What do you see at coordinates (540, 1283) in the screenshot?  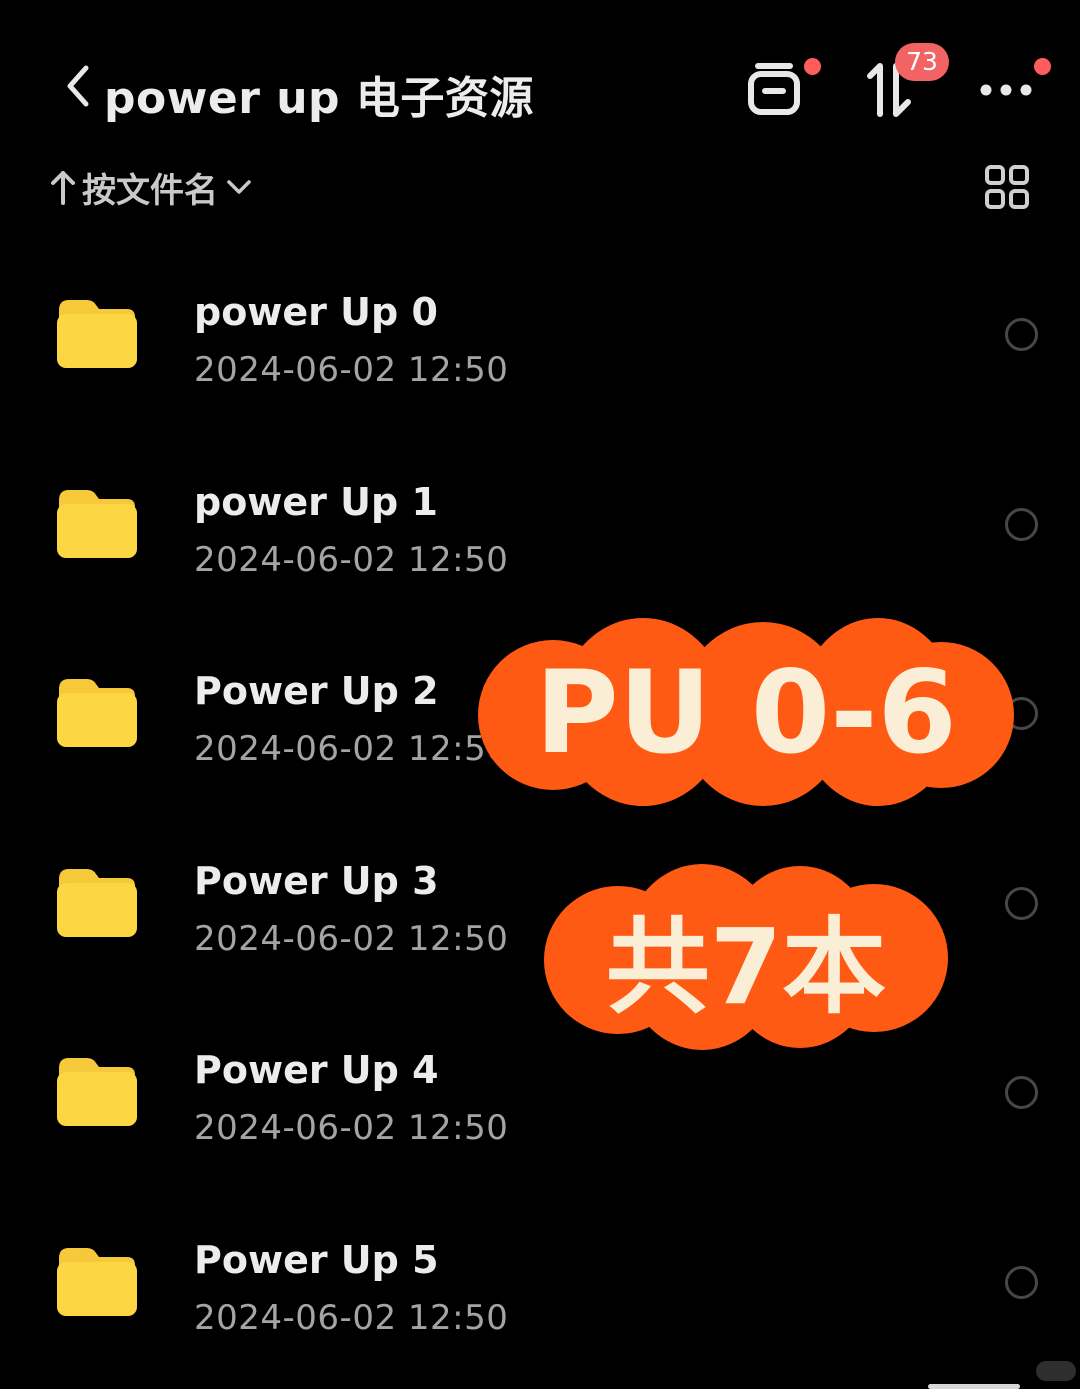 I see `list-item: Power Up 5 2024-06-02 12:50` at bounding box center [540, 1283].